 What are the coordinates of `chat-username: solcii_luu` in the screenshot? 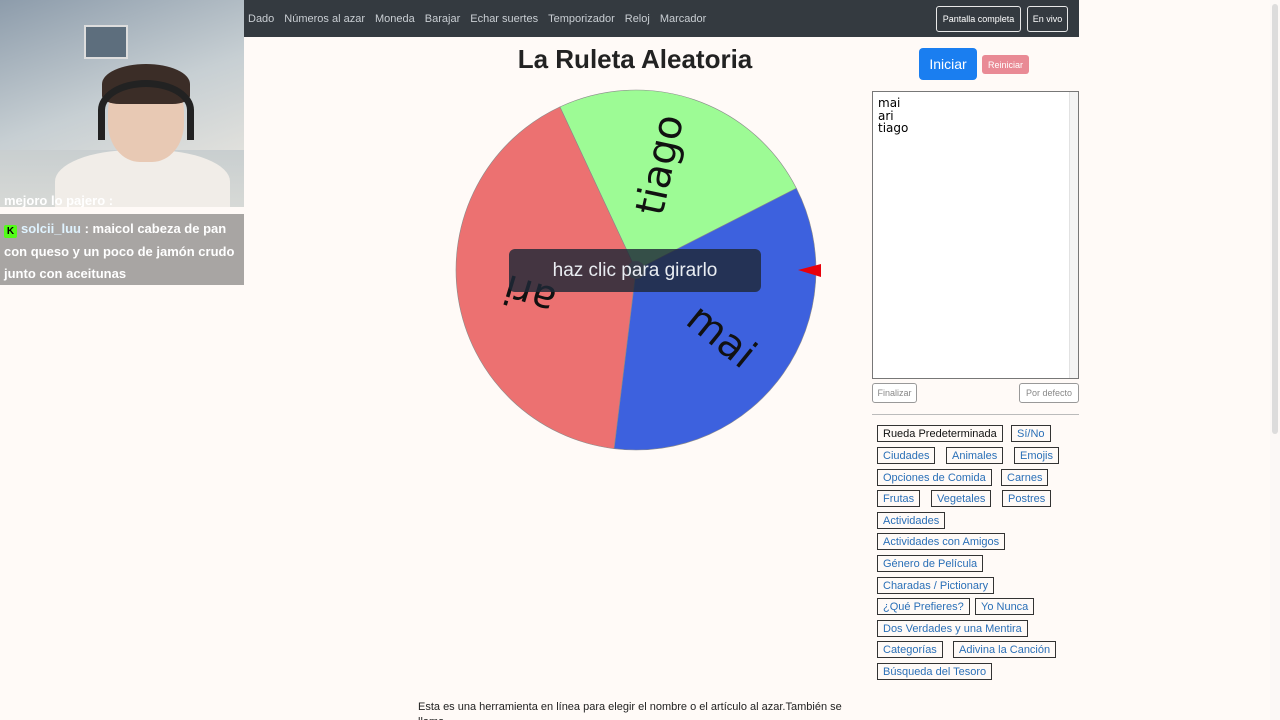 It's located at (51, 228).